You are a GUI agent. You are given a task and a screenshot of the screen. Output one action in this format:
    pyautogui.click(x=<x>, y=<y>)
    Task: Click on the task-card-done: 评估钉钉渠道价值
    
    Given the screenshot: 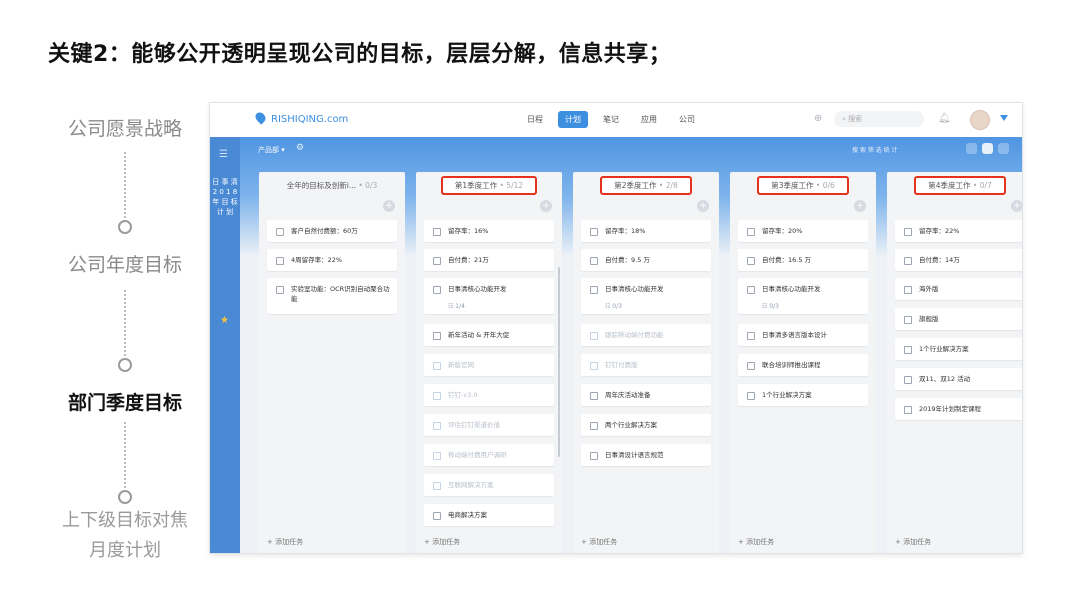 What is the action you would take?
    pyautogui.click(x=489, y=425)
    